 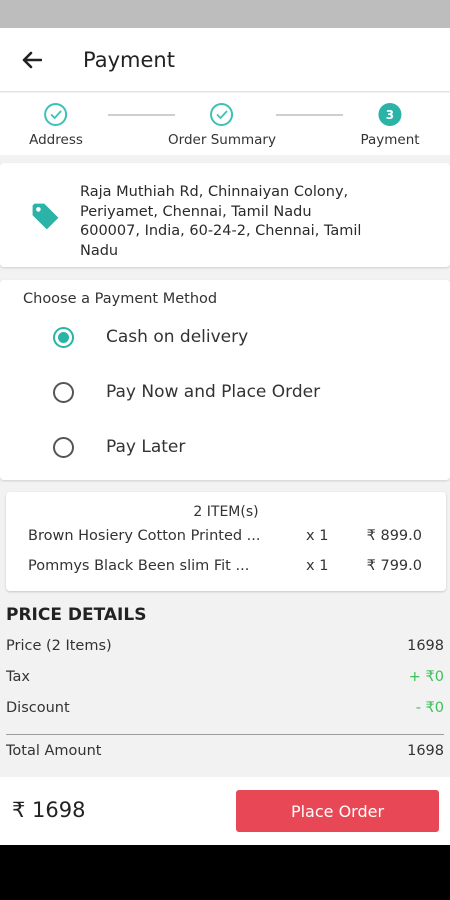 What do you see at coordinates (225, 811) in the screenshot?
I see `checkout-footer: ₹ 1698 Place Order` at bounding box center [225, 811].